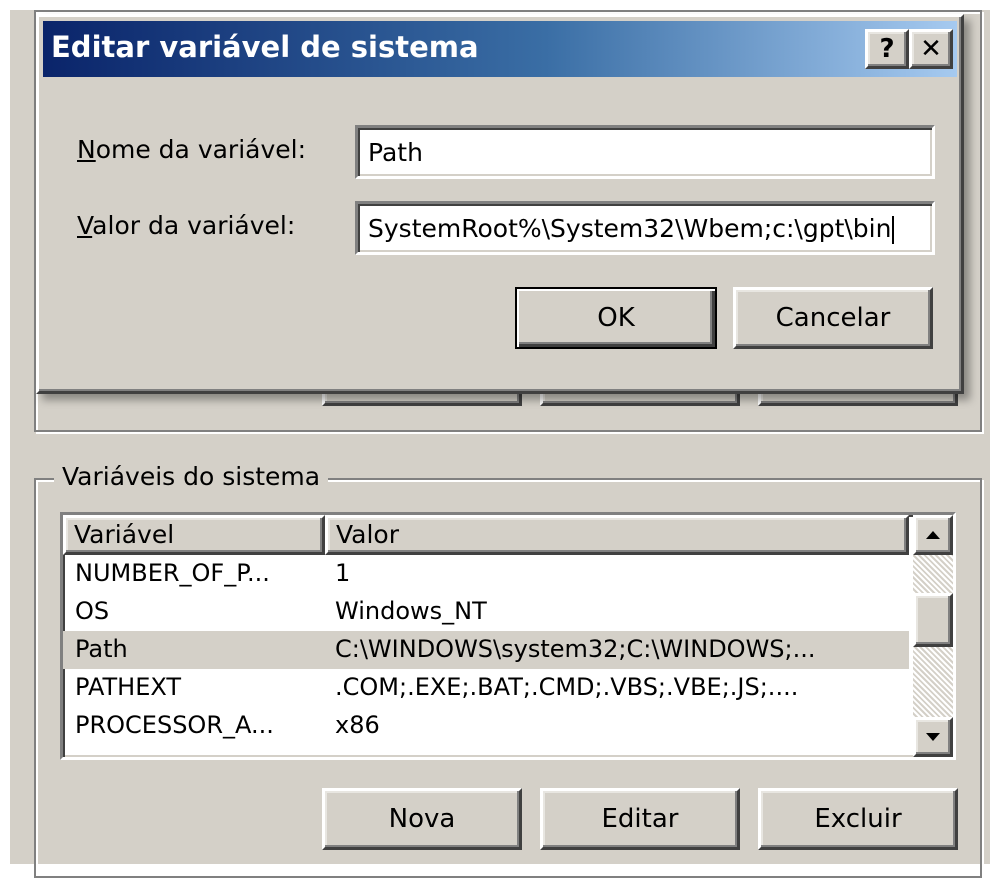 The width and height of the screenshot is (990, 878). I want to click on variable-name-value: Path, so click(395, 152).